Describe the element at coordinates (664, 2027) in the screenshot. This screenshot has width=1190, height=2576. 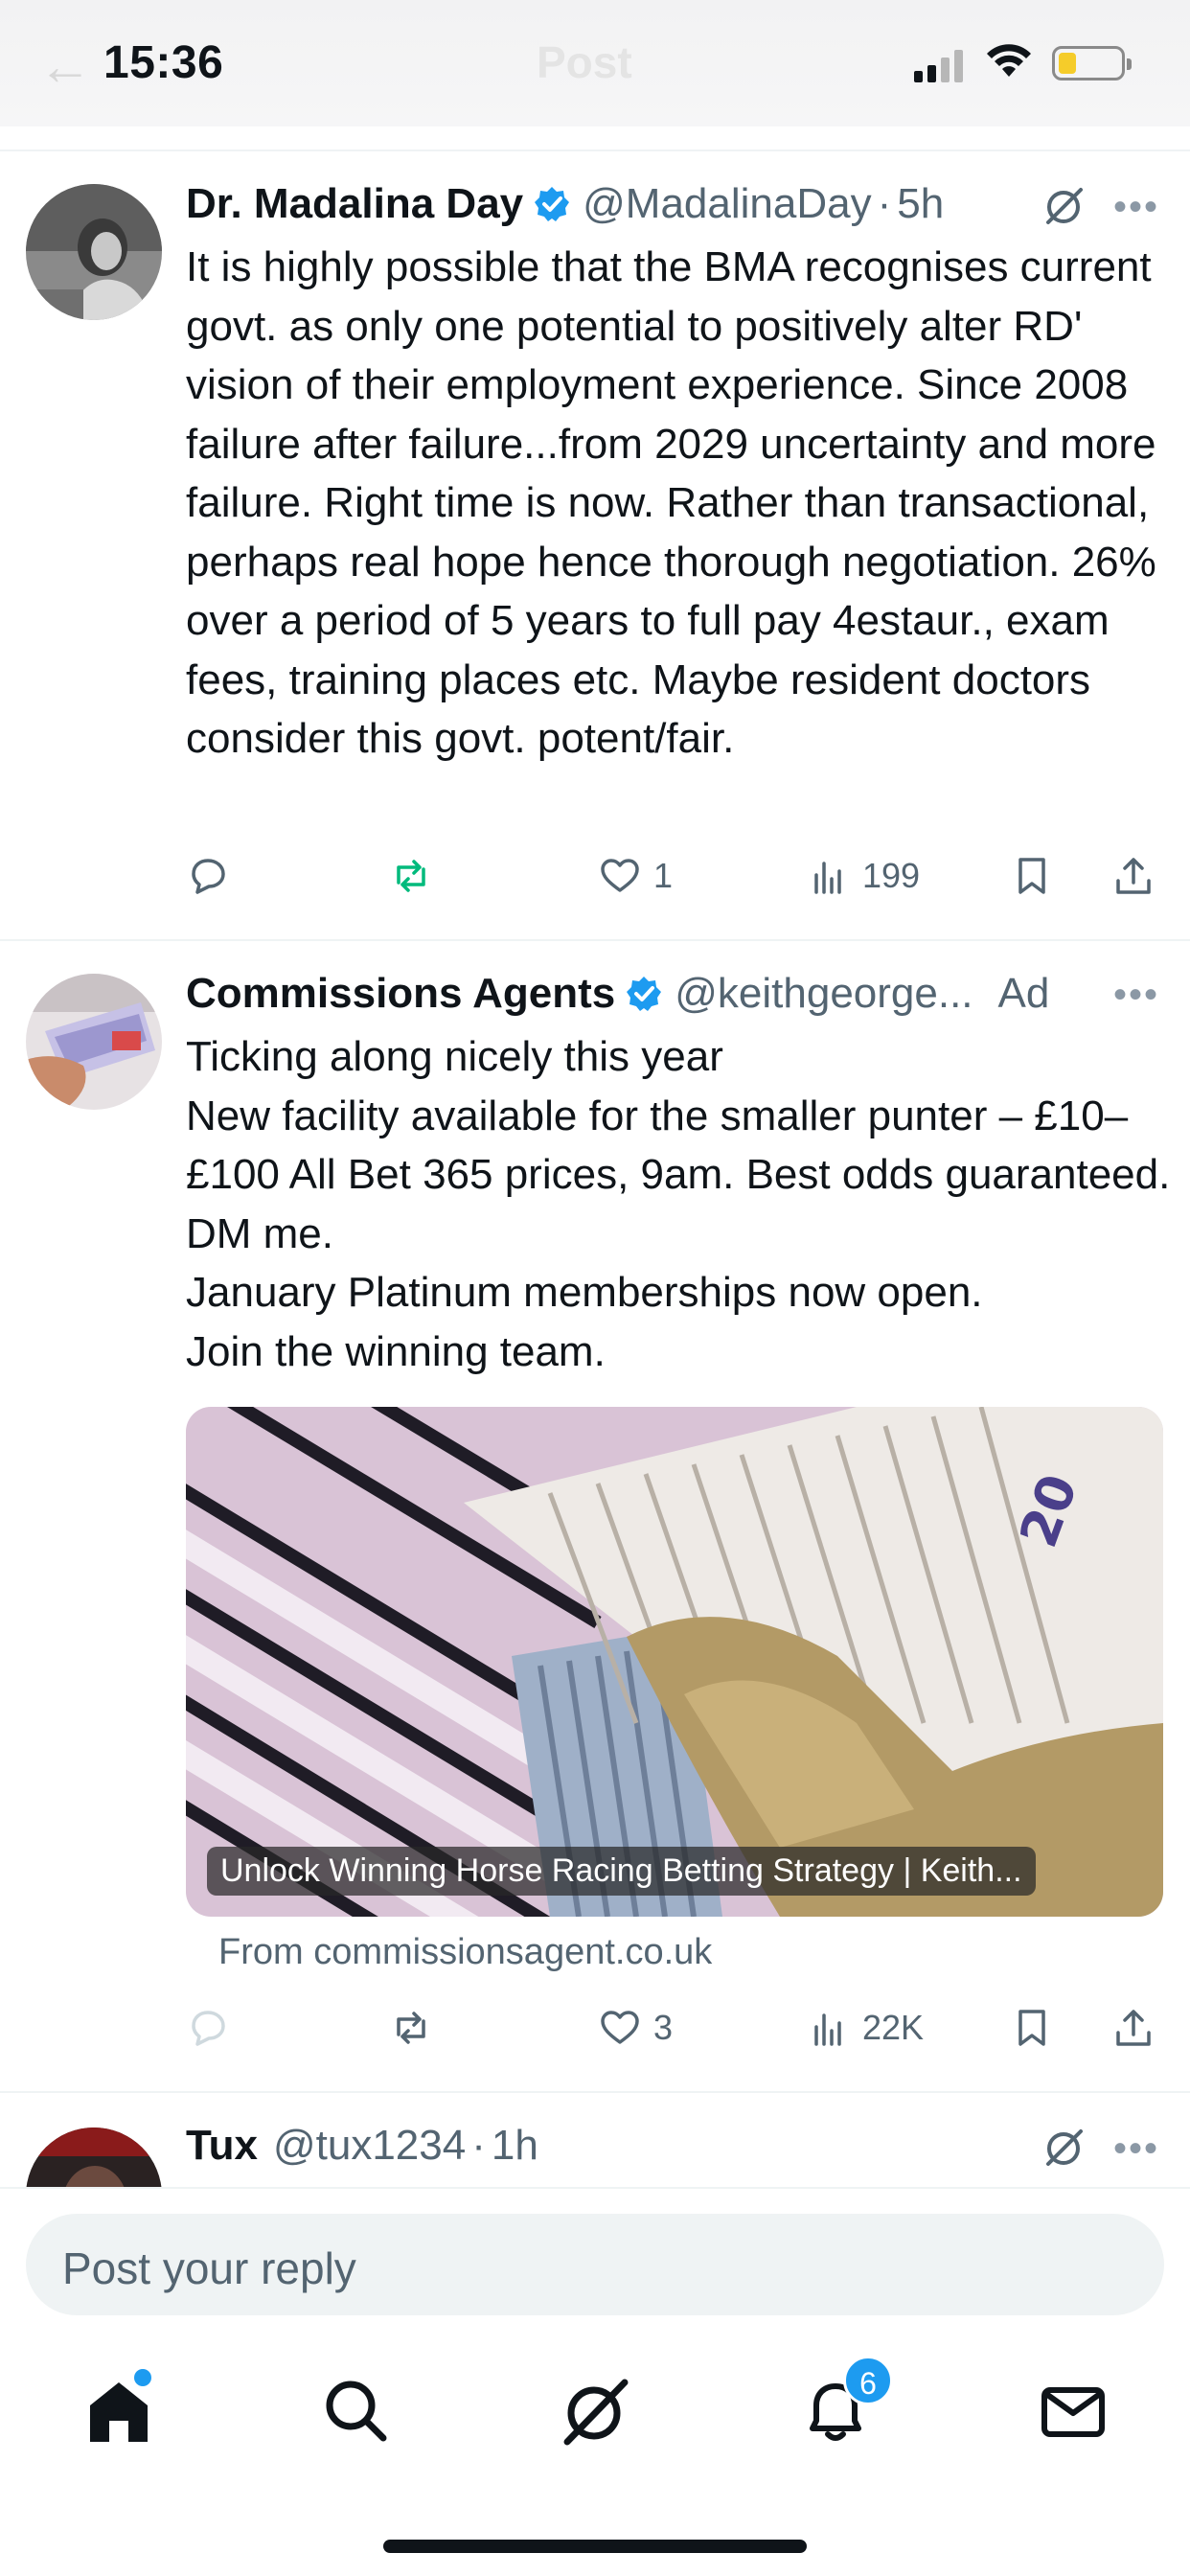
I see `like-count: 3` at that location.